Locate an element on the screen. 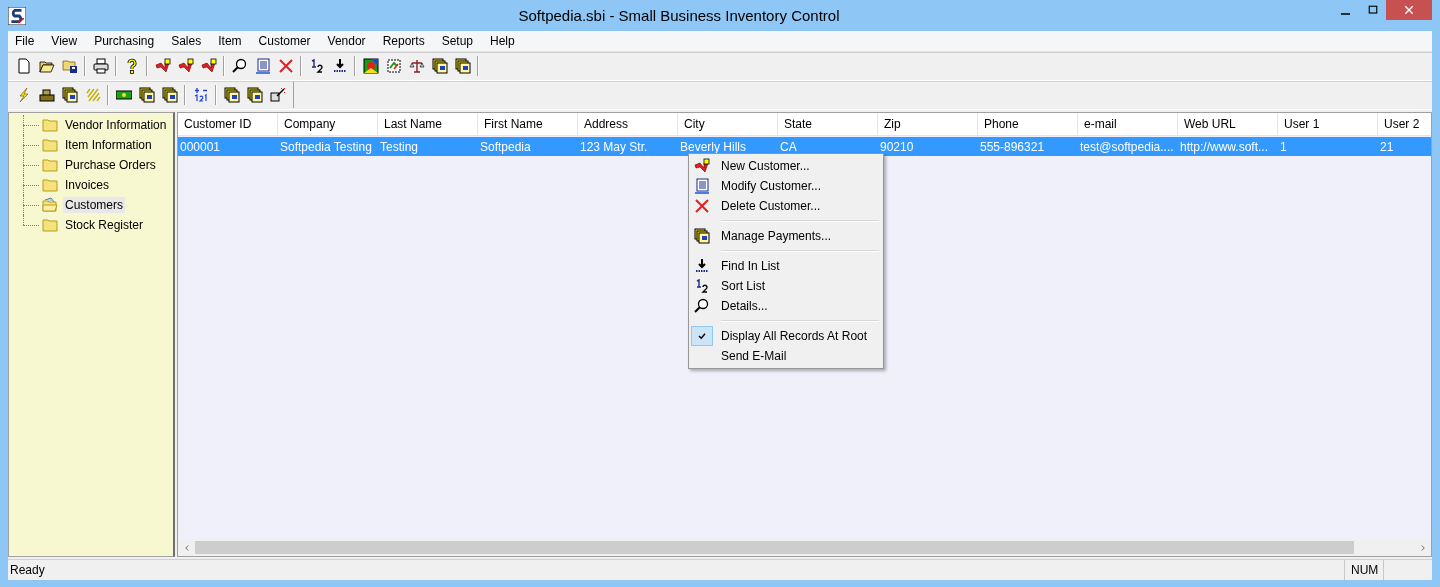 This screenshot has width=1440, height=587. column-header: Customer ID is located at coordinates (228, 124).